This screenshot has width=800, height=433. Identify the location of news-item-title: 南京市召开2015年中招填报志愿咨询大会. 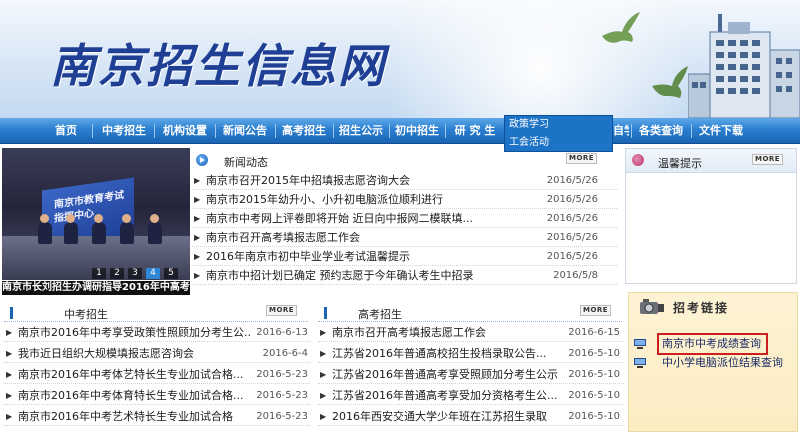
(371, 181).